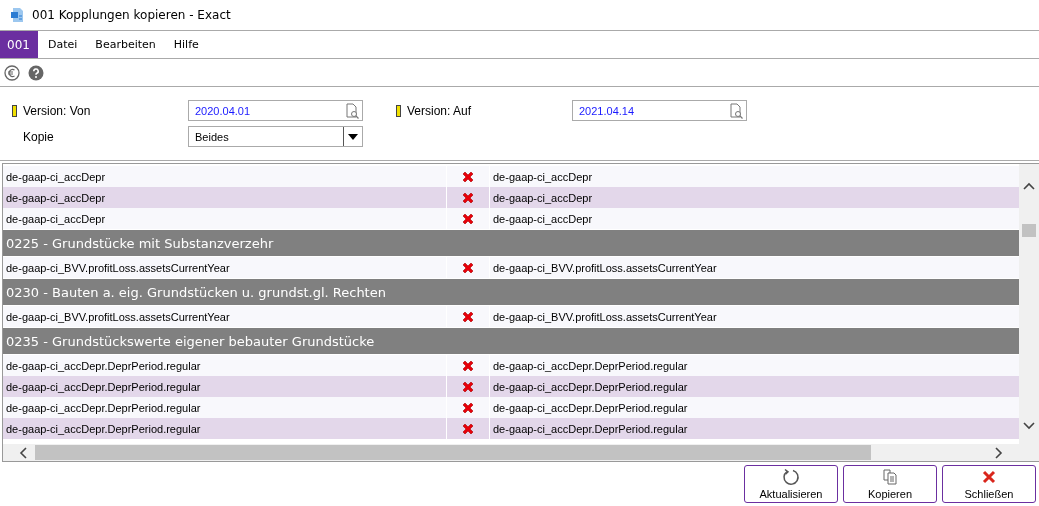 The width and height of the screenshot is (1039, 506). What do you see at coordinates (225, 428) in the screenshot?
I see `table-cell: de-gaap-ci_accDepr.DeprPeriod.regular` at bounding box center [225, 428].